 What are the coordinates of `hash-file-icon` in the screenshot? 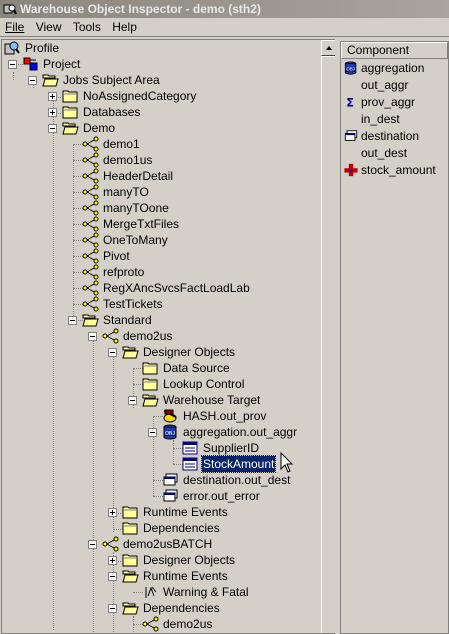 It's located at (170, 416).